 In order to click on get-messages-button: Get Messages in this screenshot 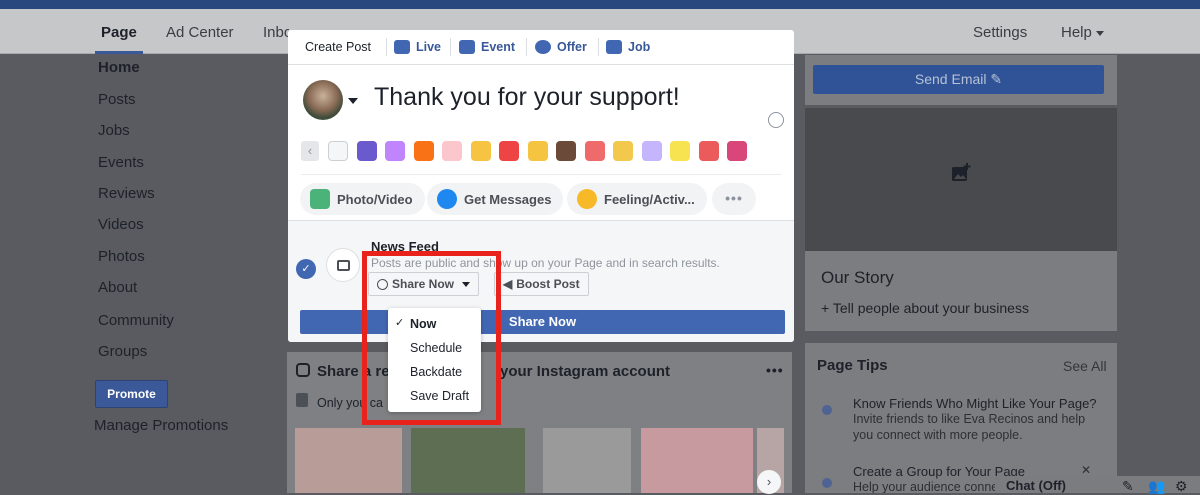, I will do `click(495, 199)`.